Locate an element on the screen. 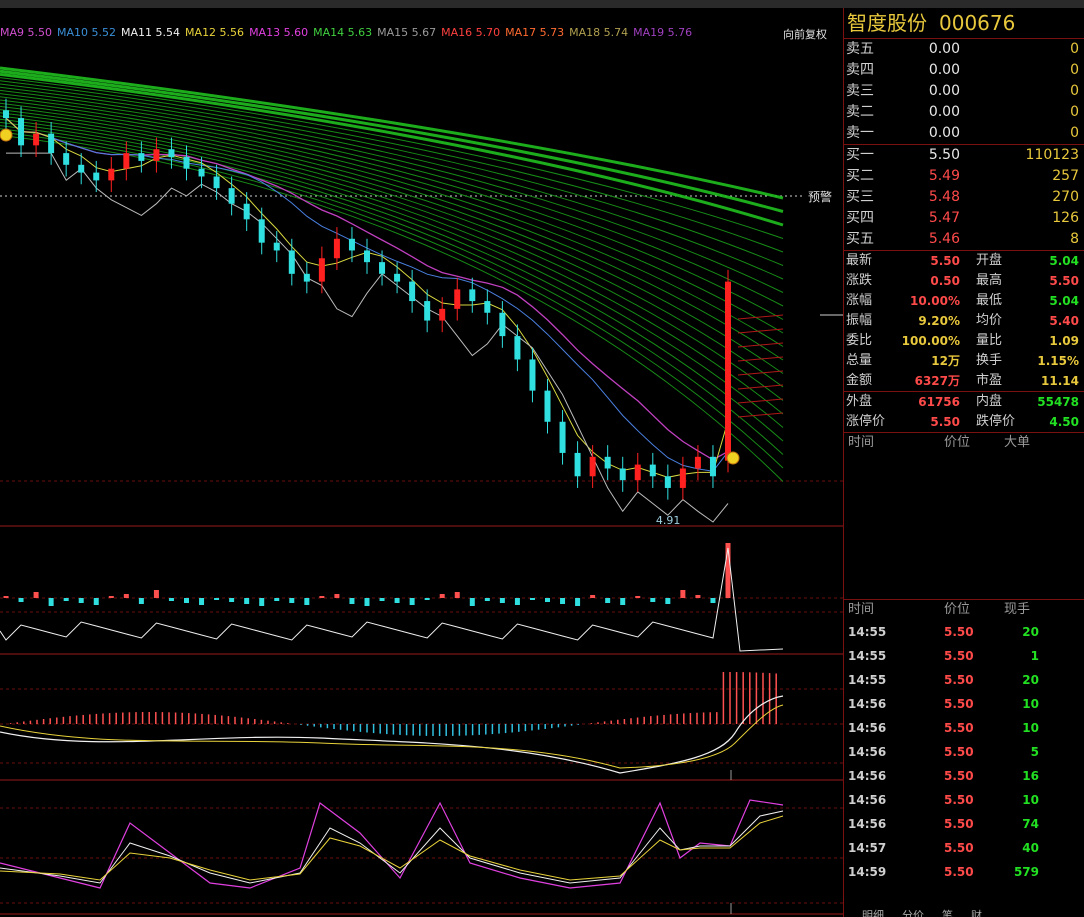 This screenshot has width=1084, height=917. ticks-header: 时间 价位 现手 is located at coordinates (939, 609).